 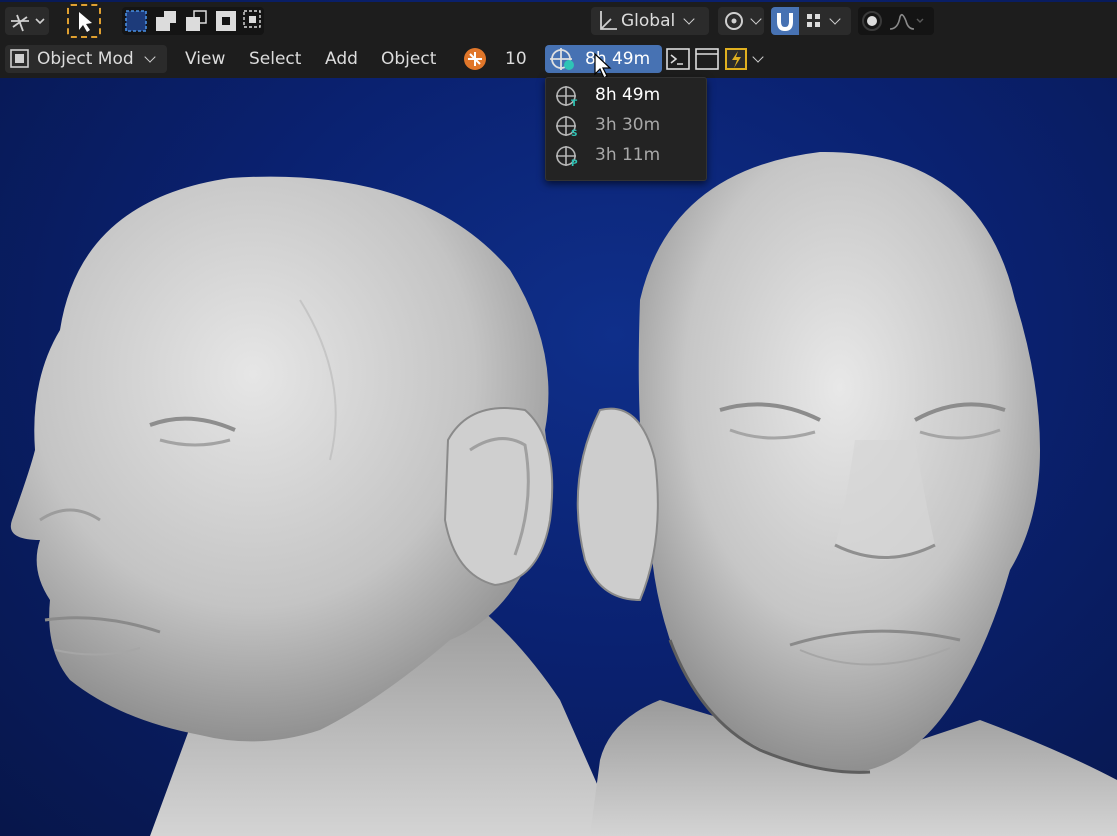 I want to click on selection-mode-group, so click(x=193, y=21).